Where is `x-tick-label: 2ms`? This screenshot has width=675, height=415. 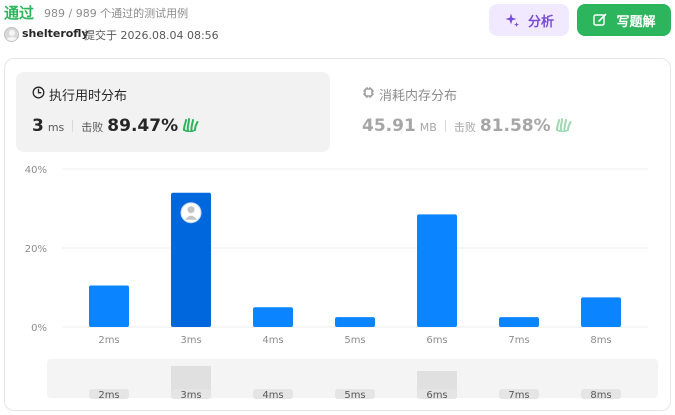
x-tick-label: 2ms is located at coordinates (108, 340).